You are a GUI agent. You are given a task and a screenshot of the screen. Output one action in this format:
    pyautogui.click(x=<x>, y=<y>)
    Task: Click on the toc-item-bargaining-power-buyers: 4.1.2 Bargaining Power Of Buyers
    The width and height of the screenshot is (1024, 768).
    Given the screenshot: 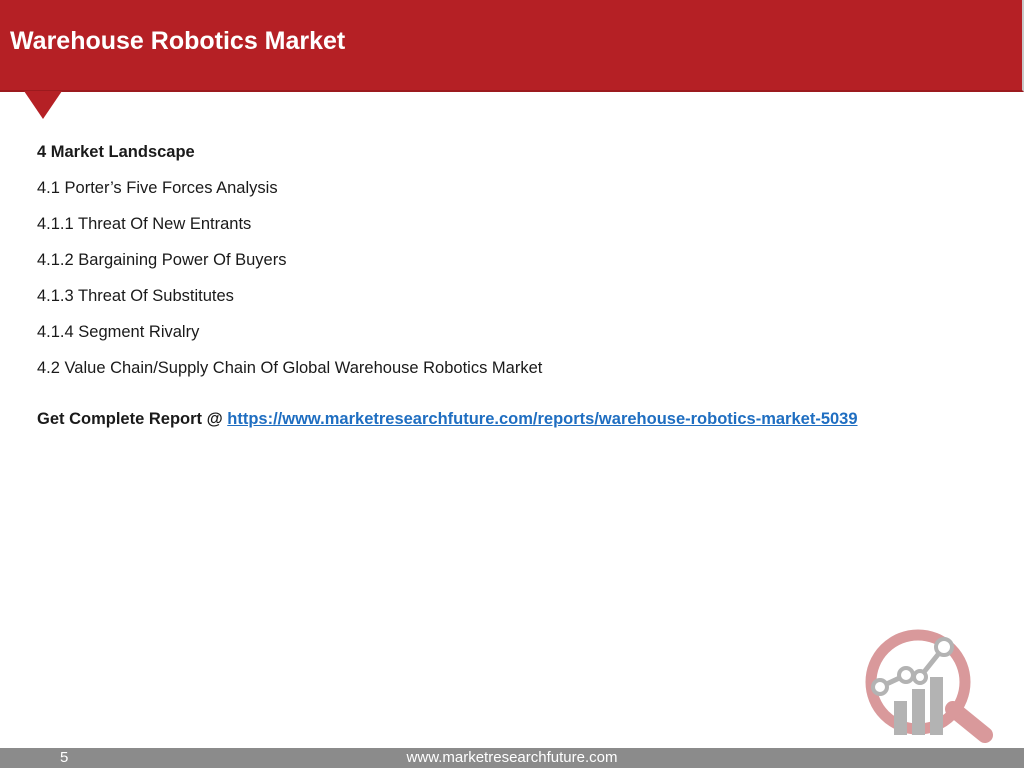 What is the action you would take?
    pyautogui.click(x=162, y=260)
    